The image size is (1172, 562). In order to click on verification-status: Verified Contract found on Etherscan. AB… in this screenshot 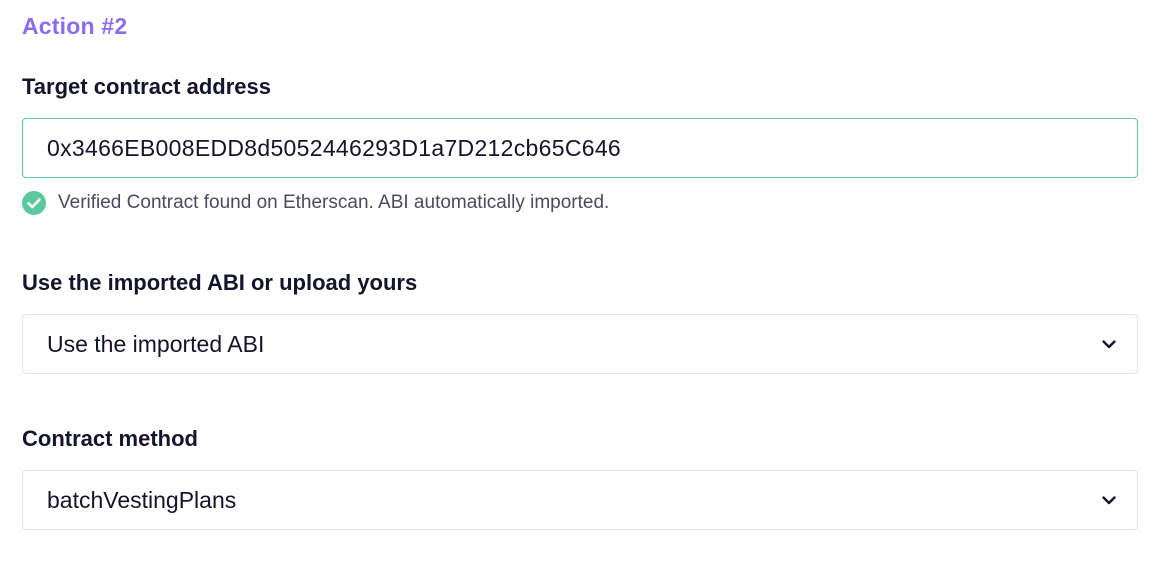, I will do `click(315, 203)`.